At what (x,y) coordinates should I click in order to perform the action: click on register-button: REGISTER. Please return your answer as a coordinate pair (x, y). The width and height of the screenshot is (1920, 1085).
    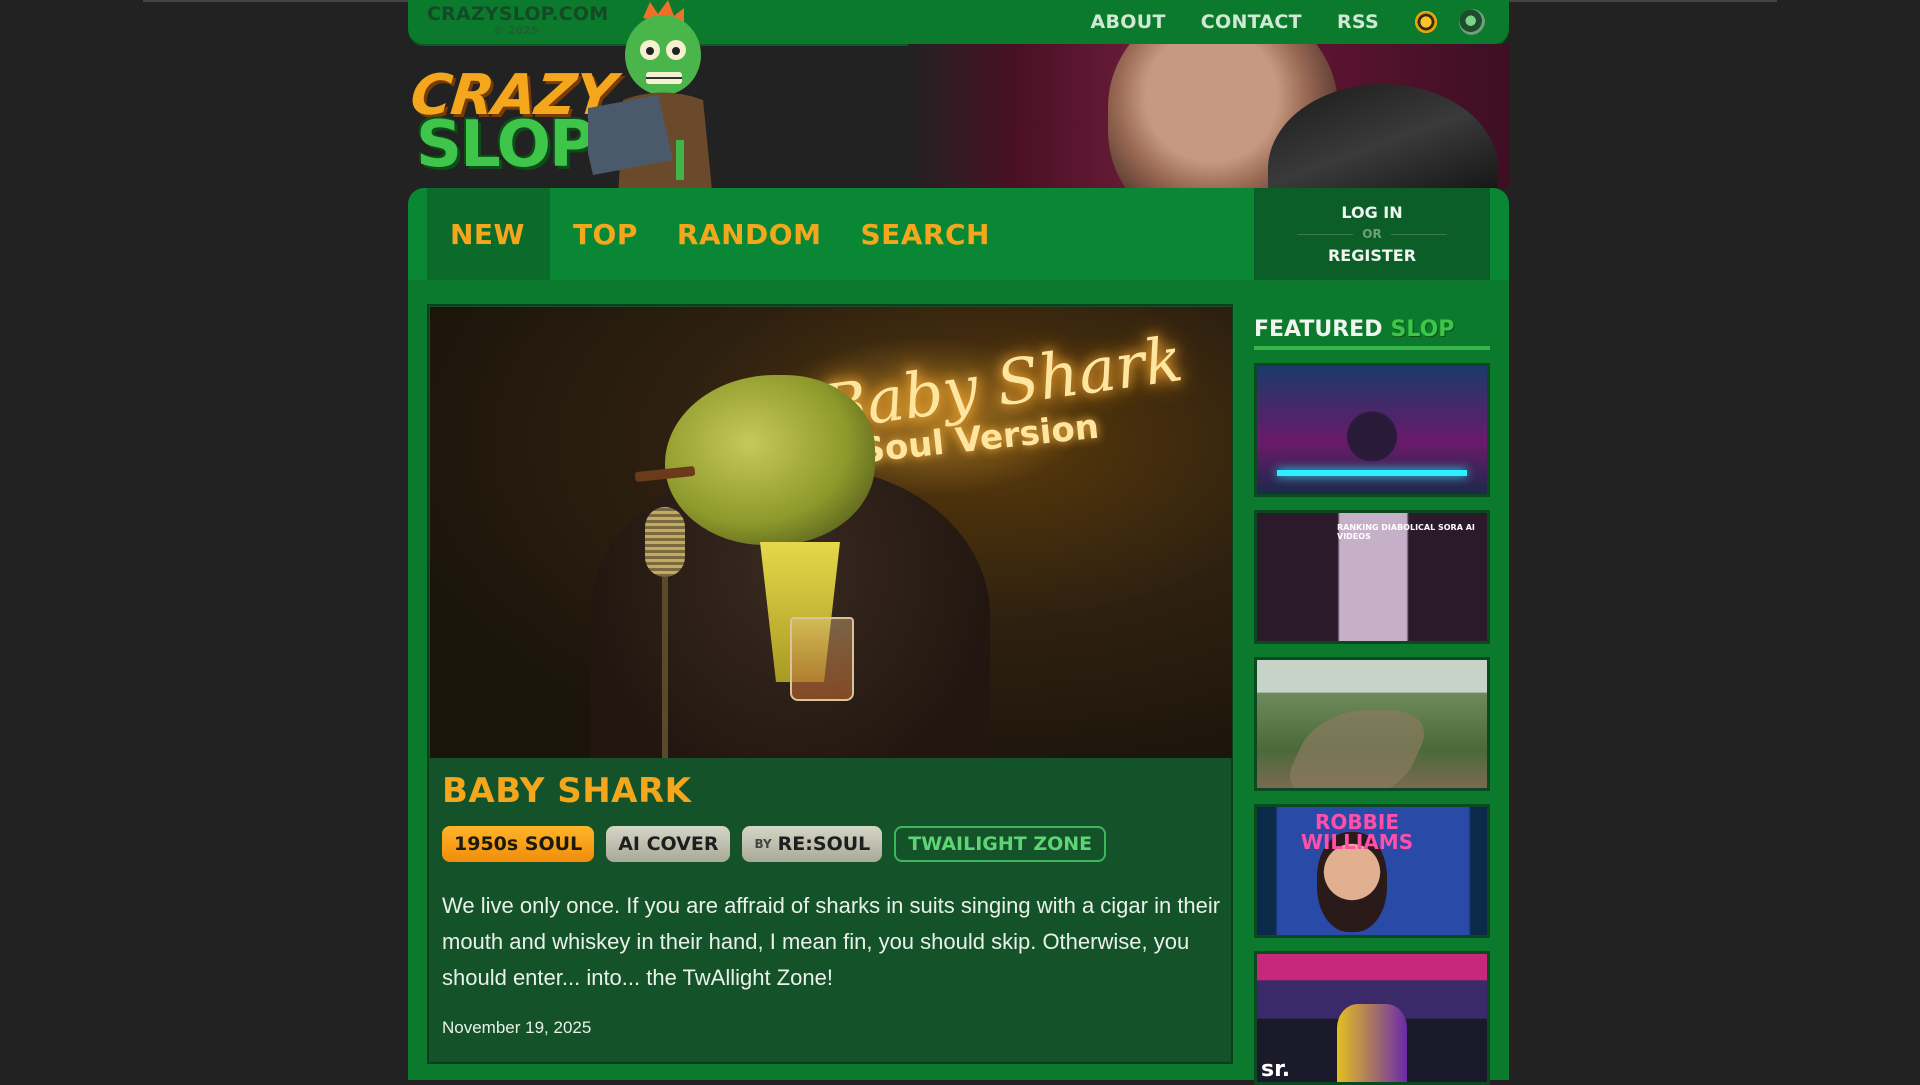
    Looking at the image, I should click on (1372, 255).